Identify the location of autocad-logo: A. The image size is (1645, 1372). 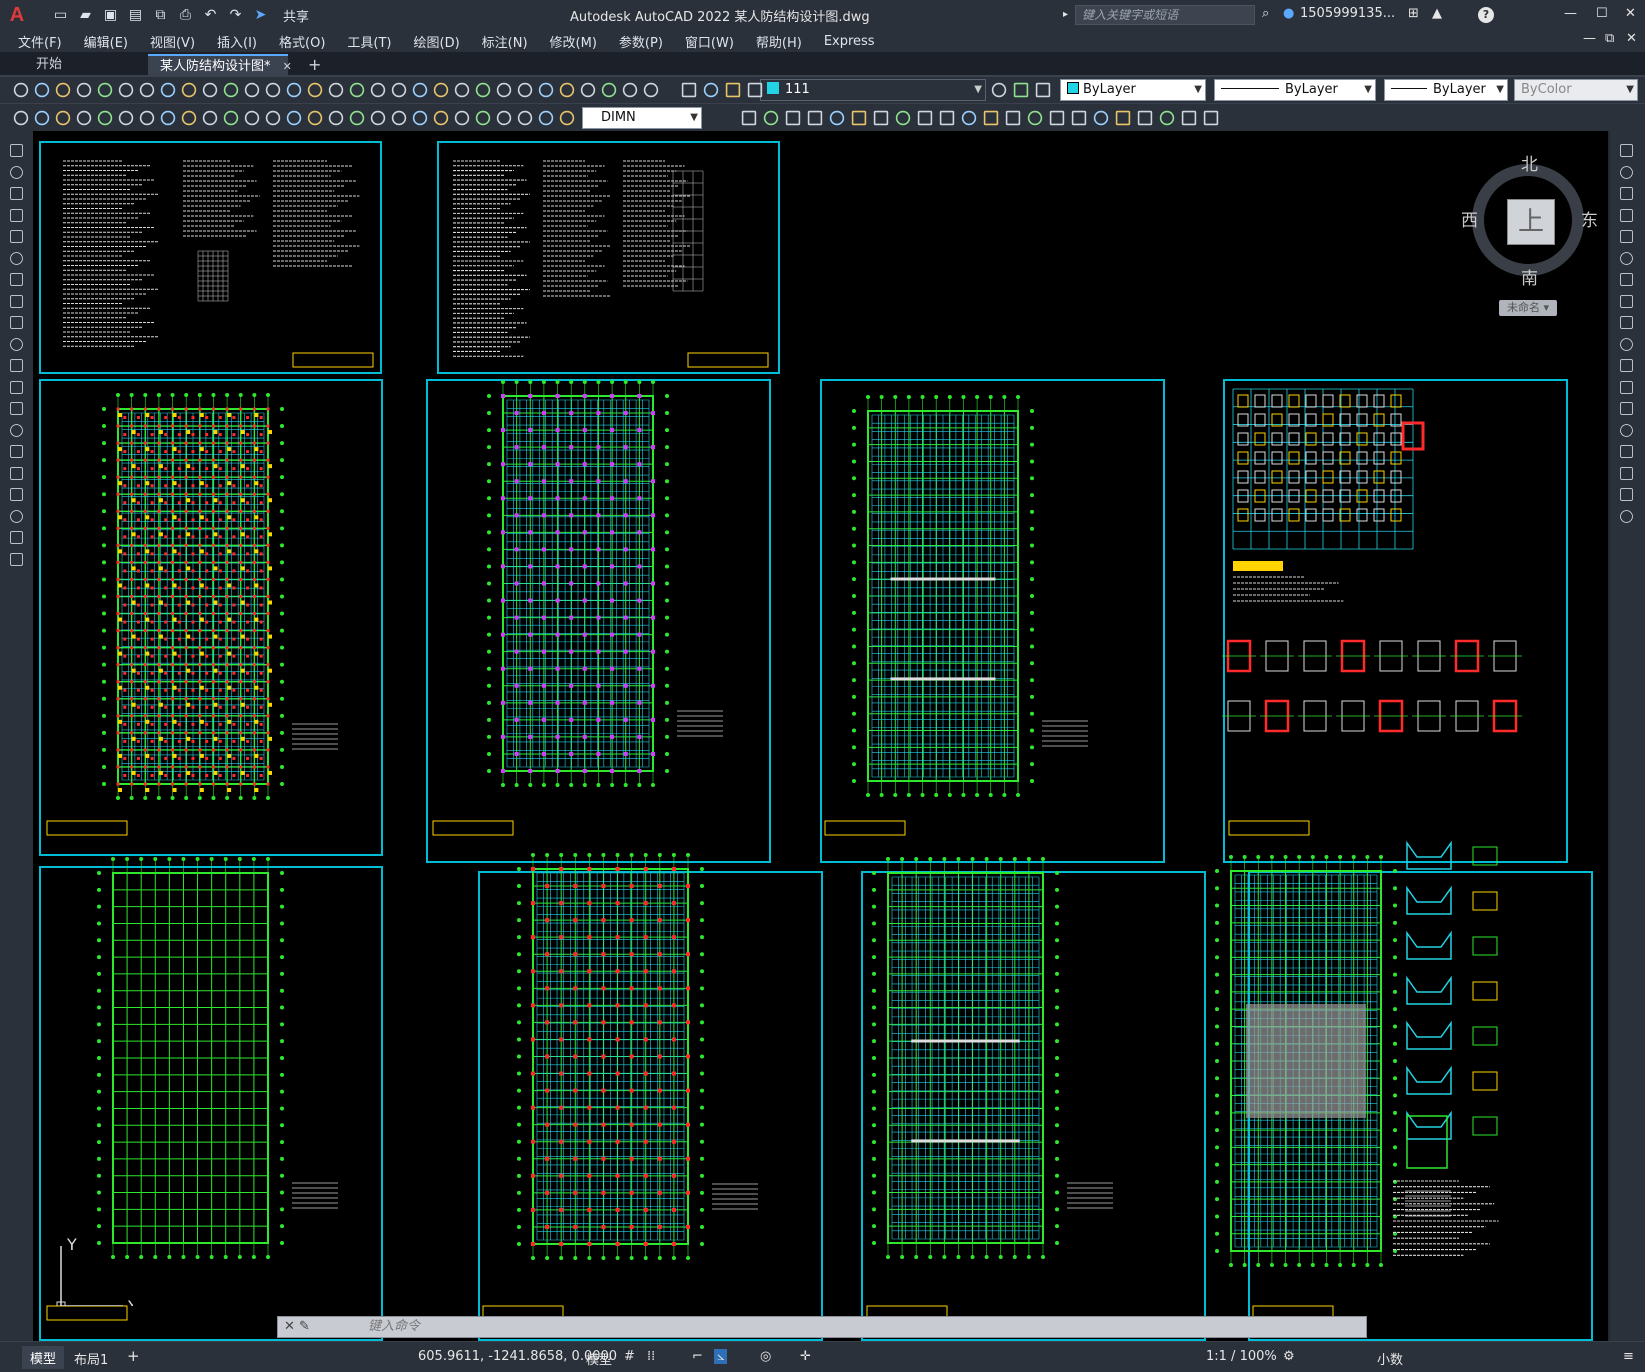
(17, 15).